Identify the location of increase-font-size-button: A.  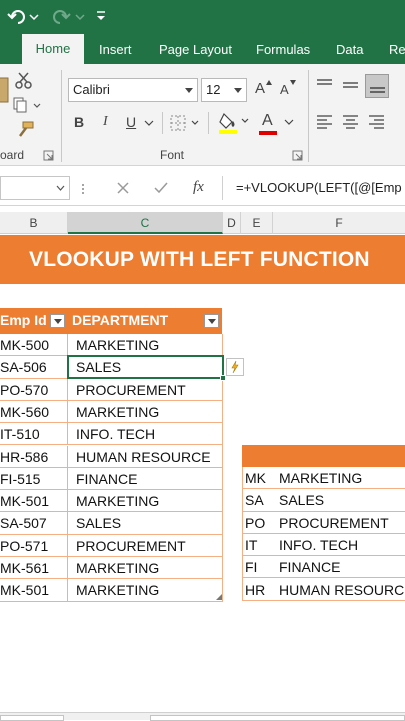
(260, 88).